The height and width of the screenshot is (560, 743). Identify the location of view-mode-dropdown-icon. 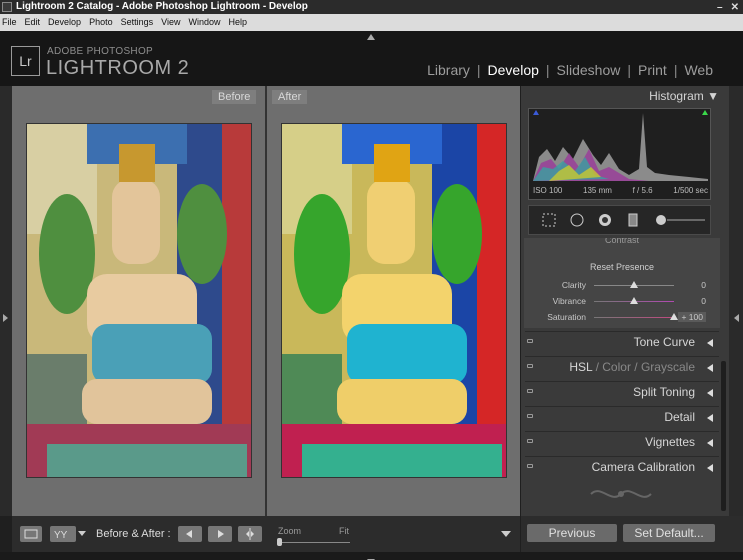
(82, 534).